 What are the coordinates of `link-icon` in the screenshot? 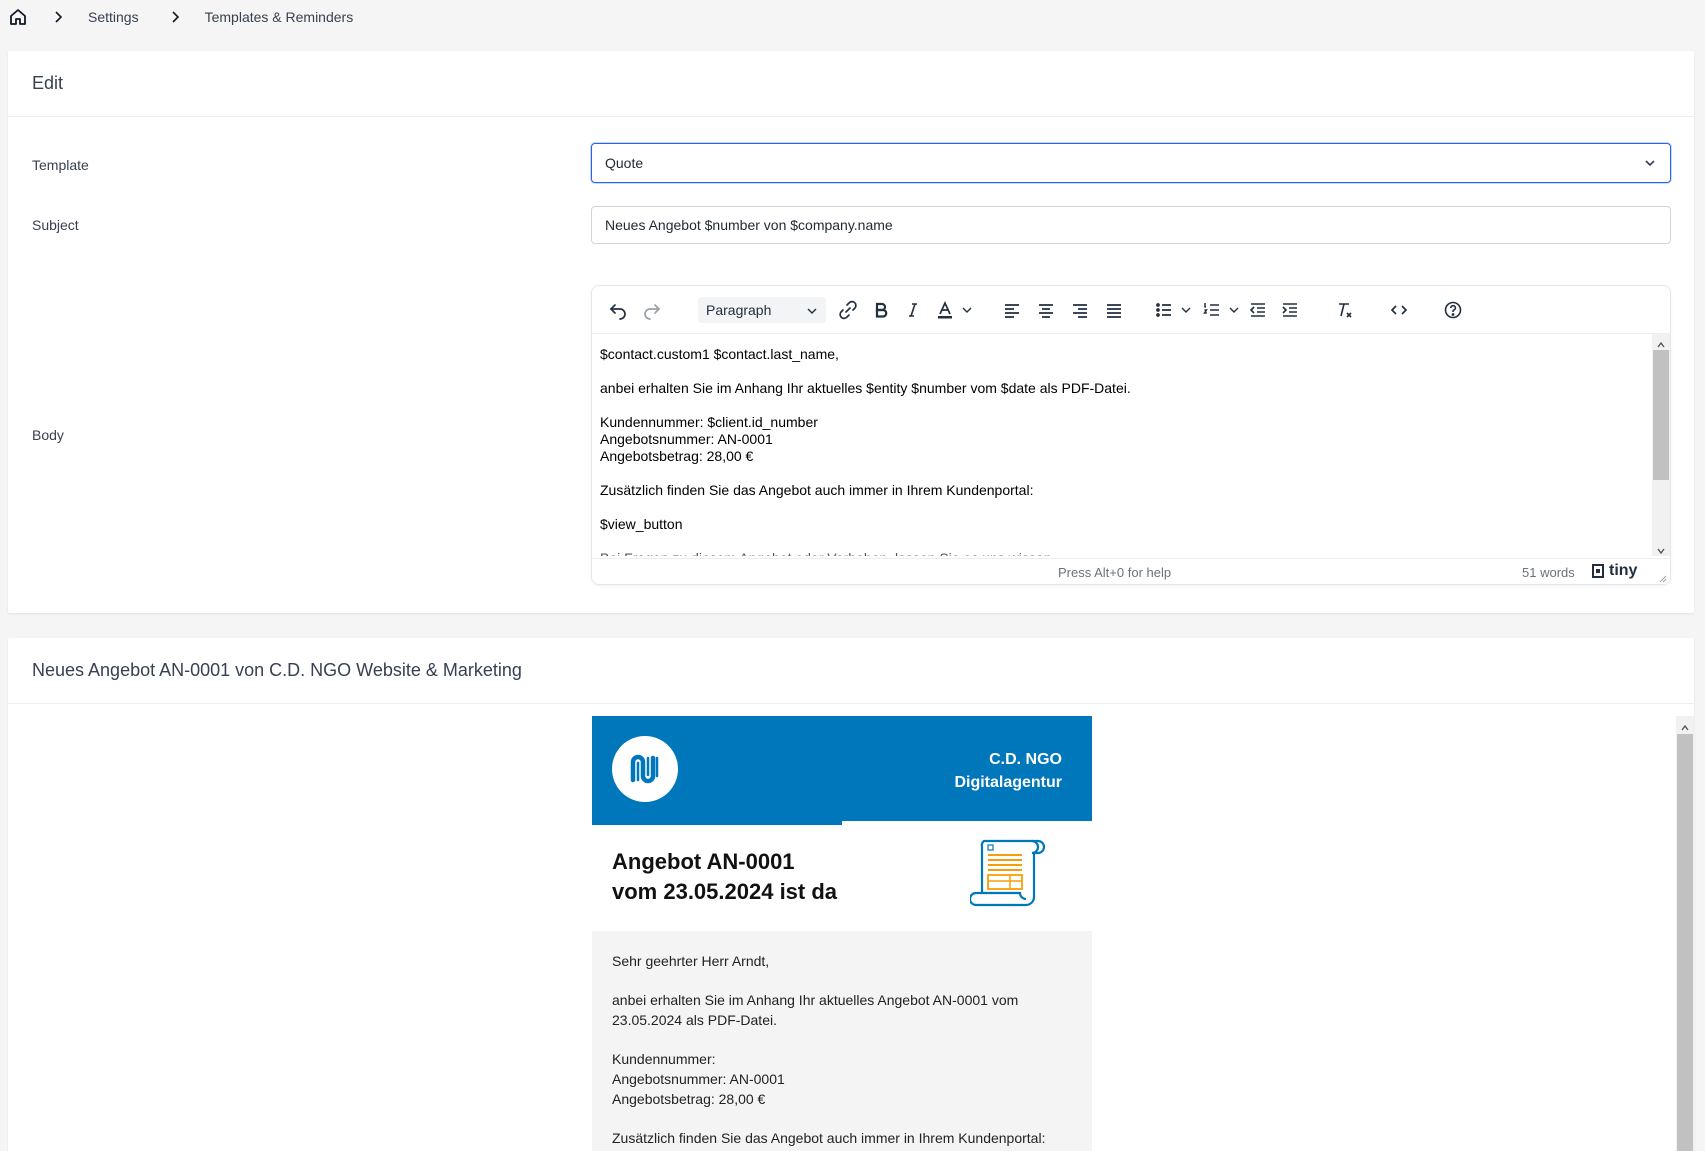 It's located at (848, 310).